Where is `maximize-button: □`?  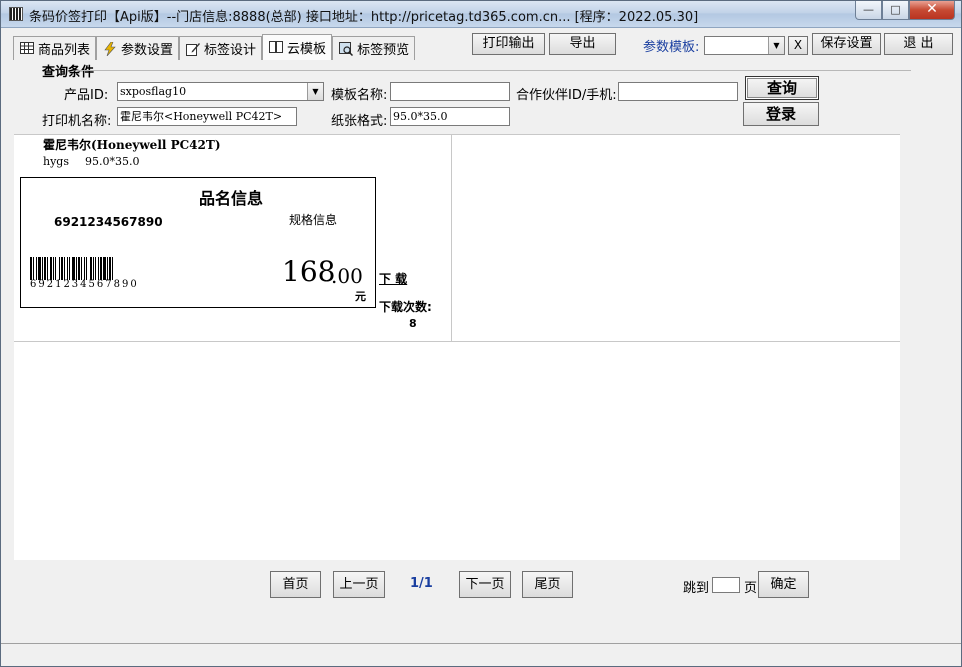 maximize-button: □ is located at coordinates (895, 10).